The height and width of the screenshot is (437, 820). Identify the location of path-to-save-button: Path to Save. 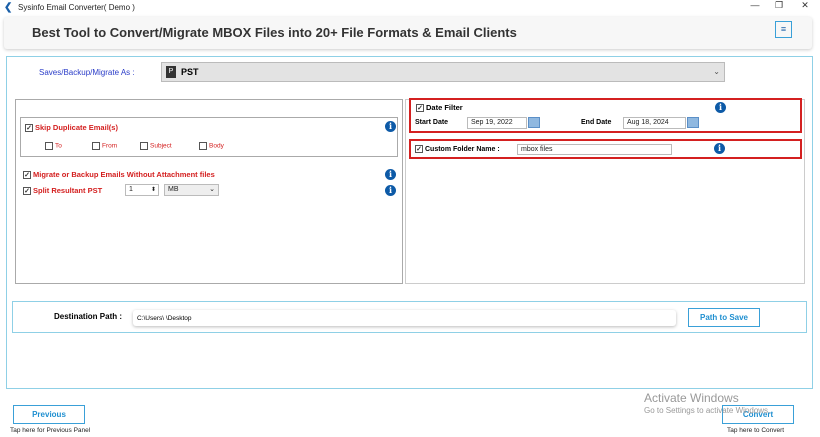
(724, 317).